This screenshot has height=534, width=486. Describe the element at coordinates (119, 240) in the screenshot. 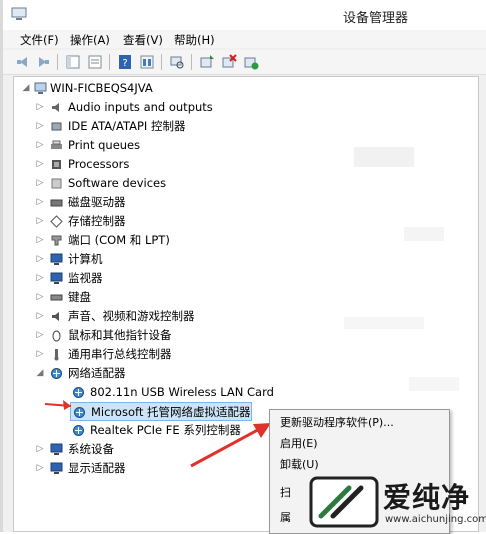

I see `tree-category-label: 端口 (COM 和 LPT)` at that location.